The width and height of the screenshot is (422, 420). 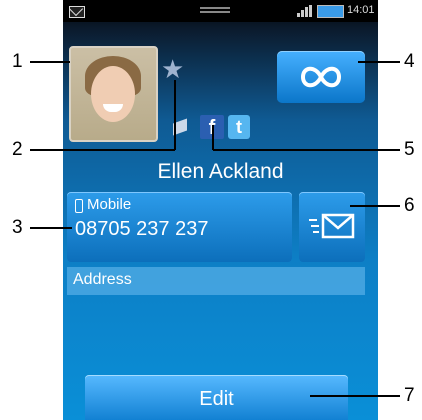 I want to click on drag-handle-icon, so click(x=215, y=11).